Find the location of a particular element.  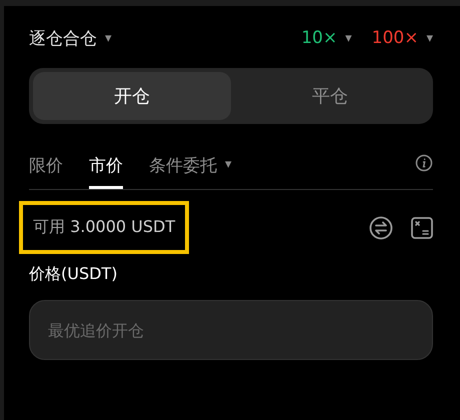

leverage-dropdown: 10× ▾ is located at coordinates (326, 38).